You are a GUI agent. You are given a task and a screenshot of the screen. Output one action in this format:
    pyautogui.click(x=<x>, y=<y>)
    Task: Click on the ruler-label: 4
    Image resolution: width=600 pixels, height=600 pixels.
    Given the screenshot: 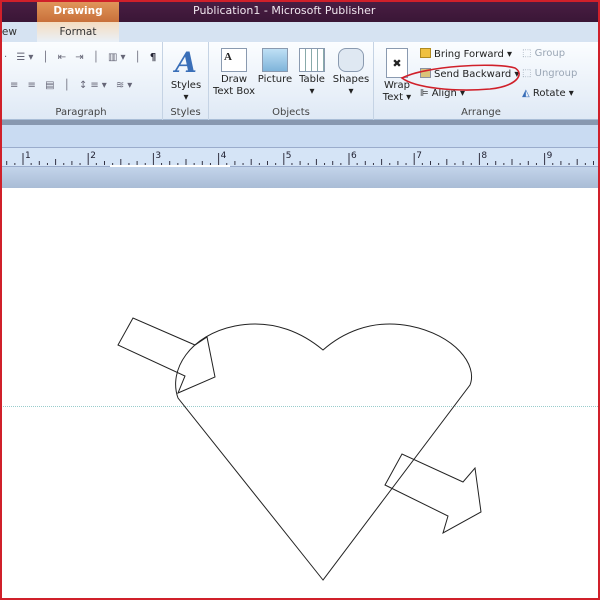 What is the action you would take?
    pyautogui.click(x=224, y=156)
    